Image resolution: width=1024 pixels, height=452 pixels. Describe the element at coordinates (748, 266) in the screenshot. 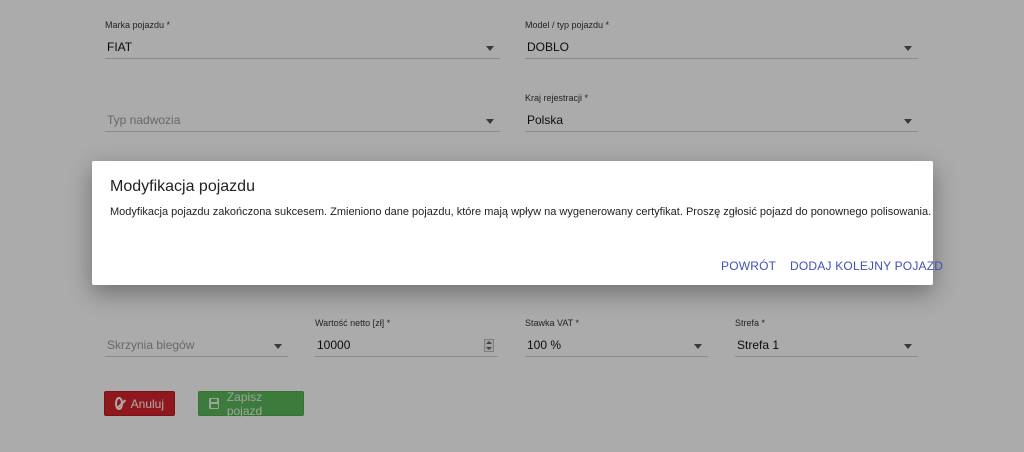

I see `back-button: POWRÓT` at that location.